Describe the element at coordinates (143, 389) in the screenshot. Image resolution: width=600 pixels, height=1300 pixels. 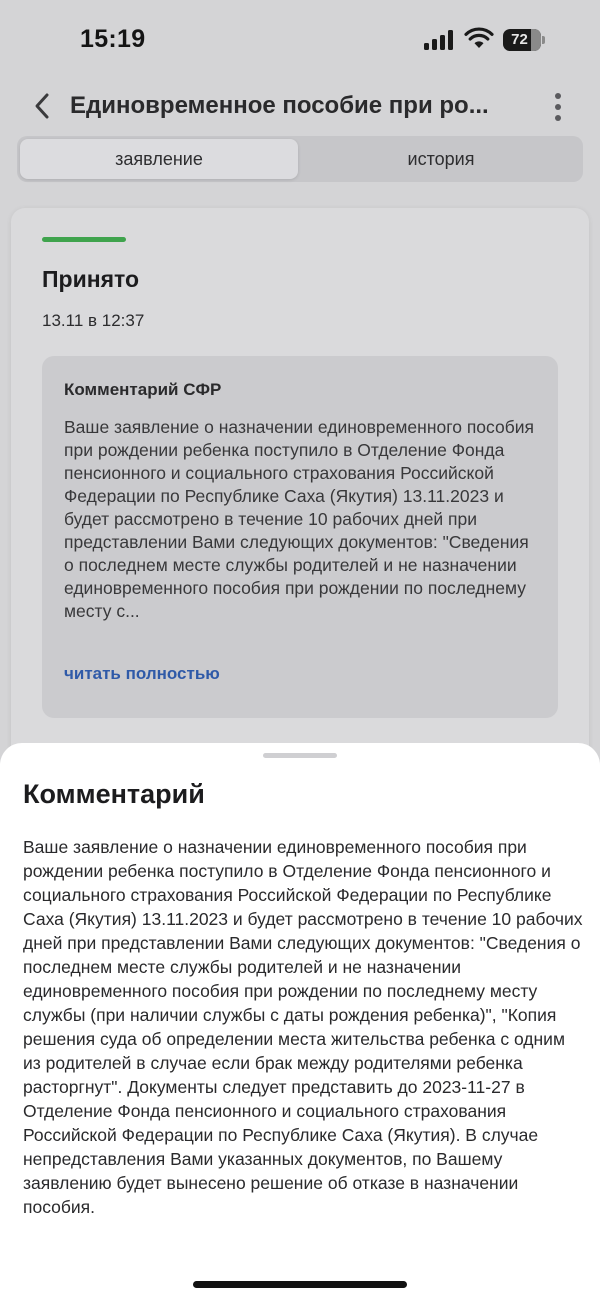
I see `comment-title: Комментарий СФР` at that location.